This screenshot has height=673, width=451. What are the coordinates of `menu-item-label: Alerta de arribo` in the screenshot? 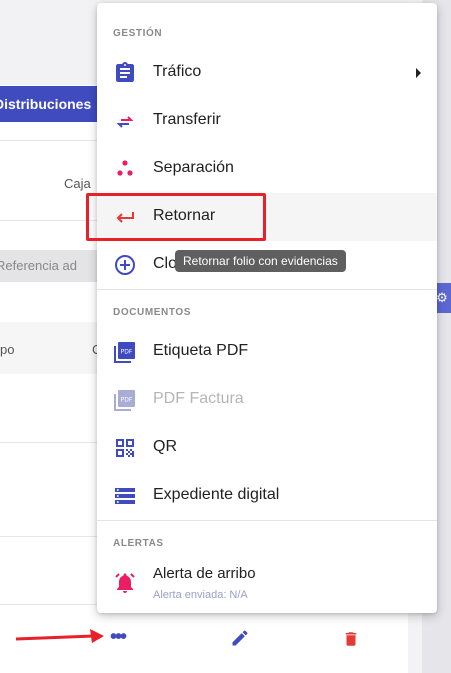 It's located at (204, 573).